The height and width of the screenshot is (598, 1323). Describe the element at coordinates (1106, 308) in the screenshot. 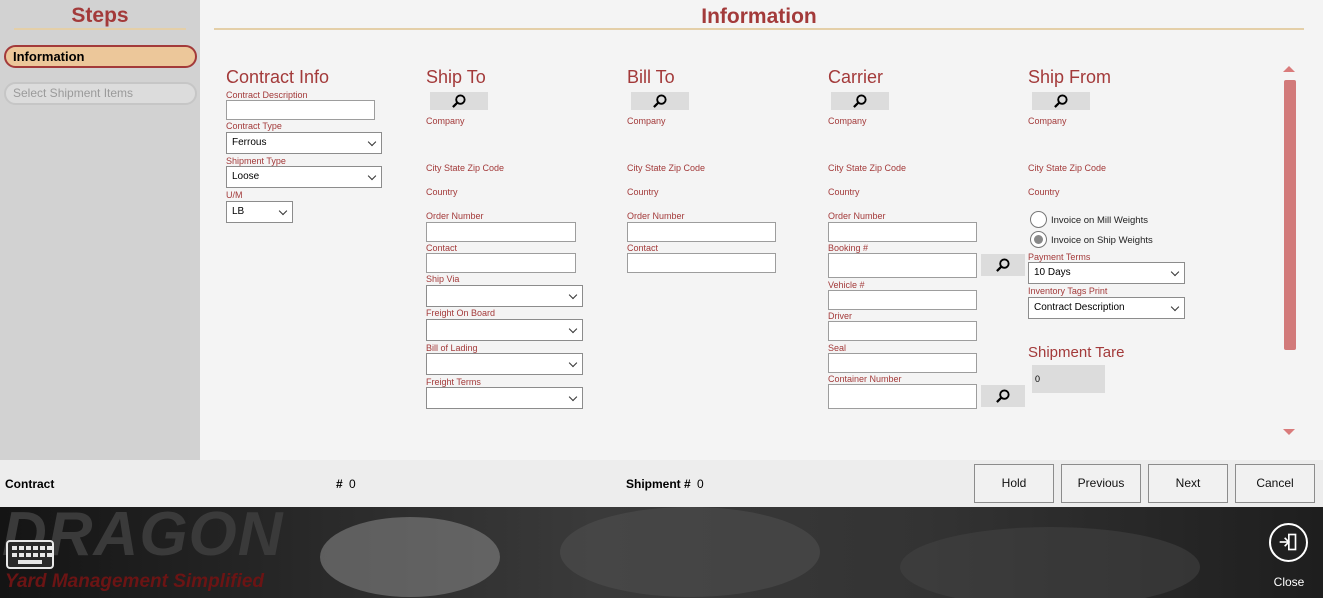

I see `inventory-tags-select: Contract Description` at that location.